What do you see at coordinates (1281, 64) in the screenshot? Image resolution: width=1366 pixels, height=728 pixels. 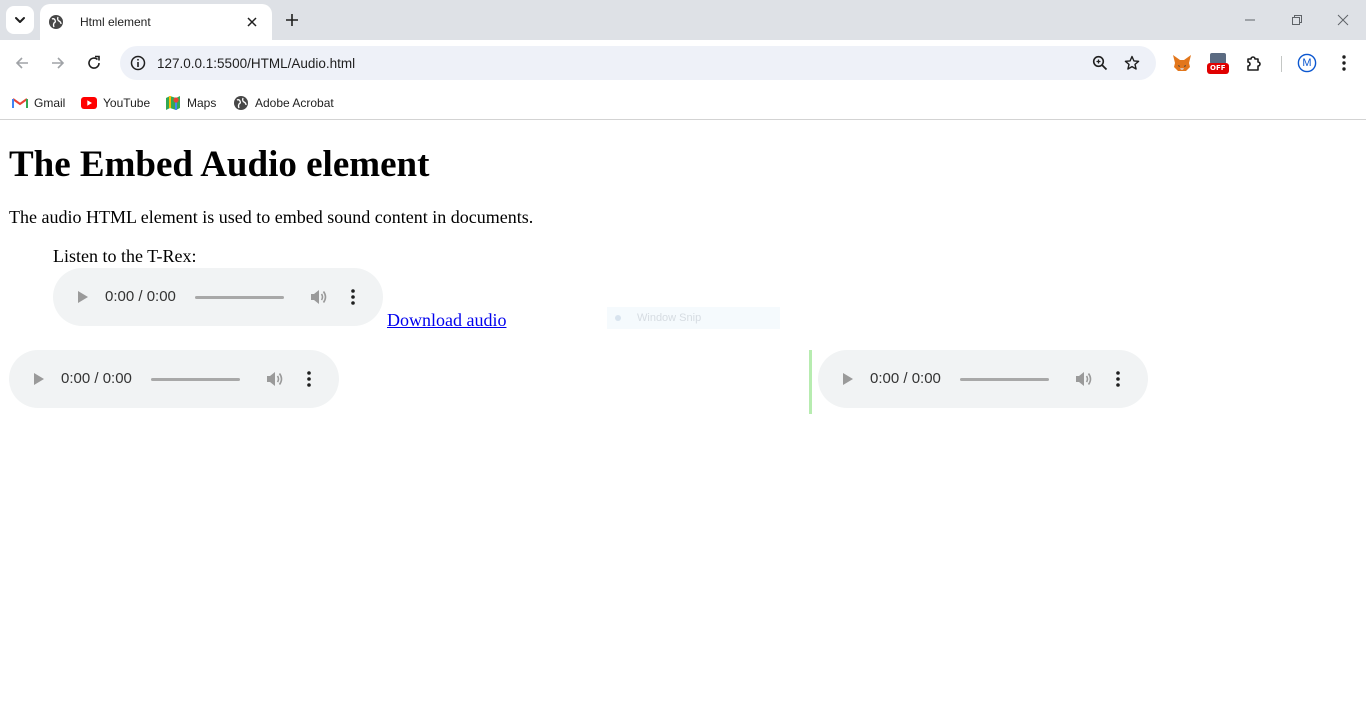 I see `toolbar-divider` at bounding box center [1281, 64].